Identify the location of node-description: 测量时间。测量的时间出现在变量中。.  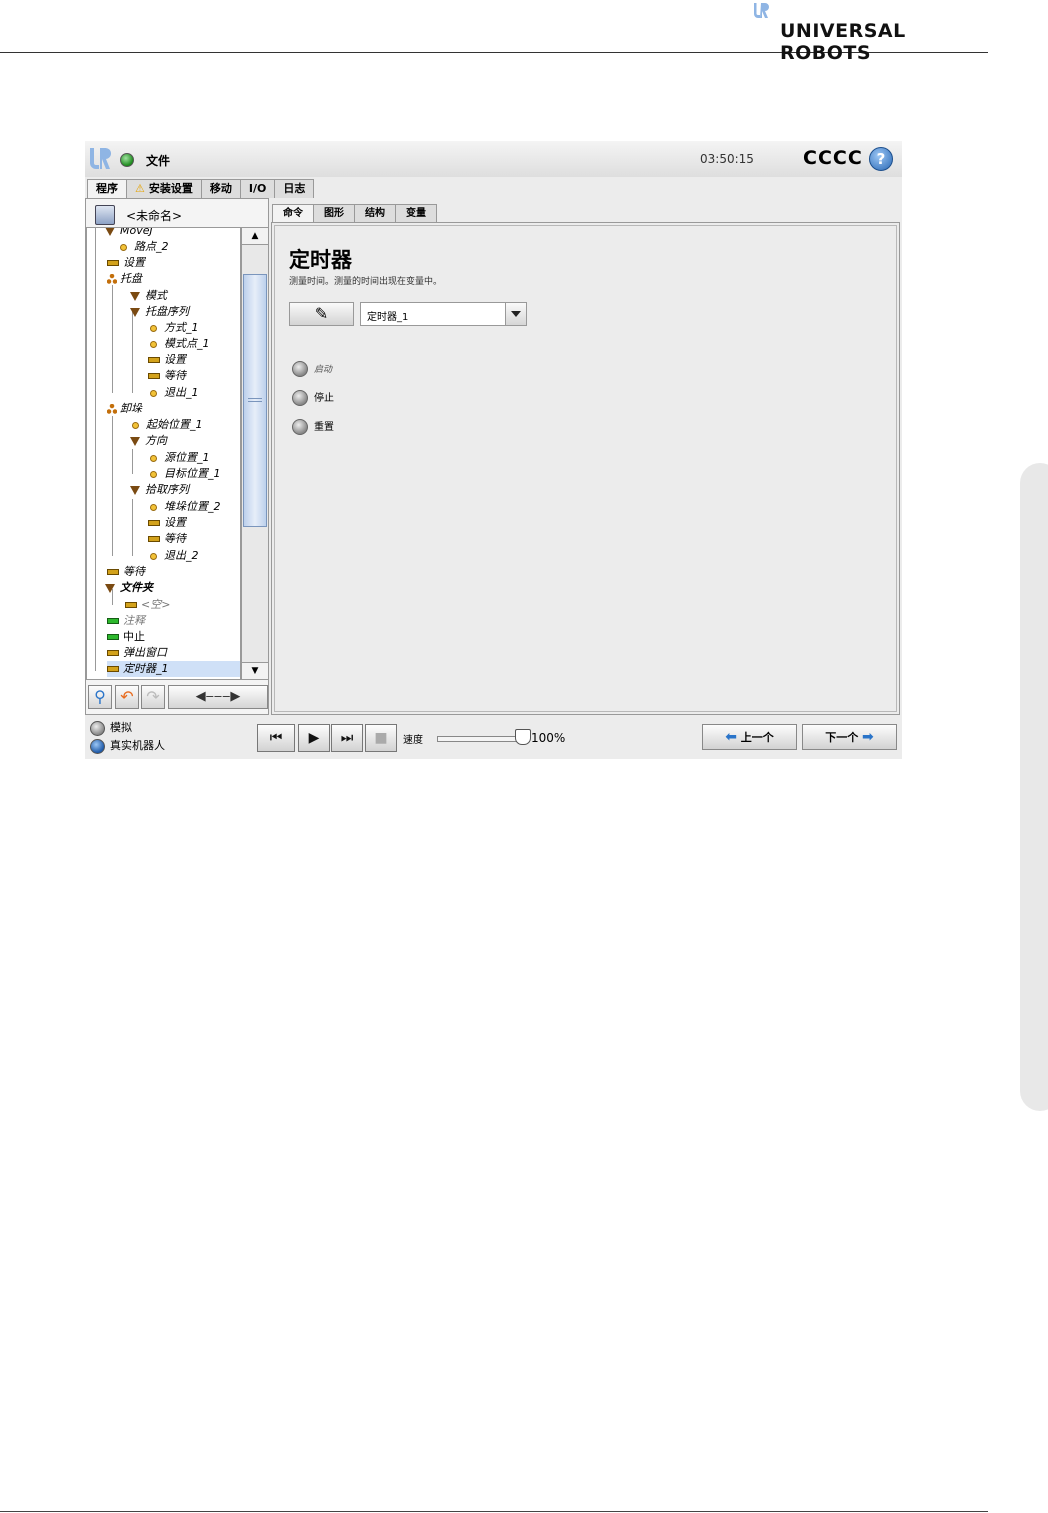
(366, 282).